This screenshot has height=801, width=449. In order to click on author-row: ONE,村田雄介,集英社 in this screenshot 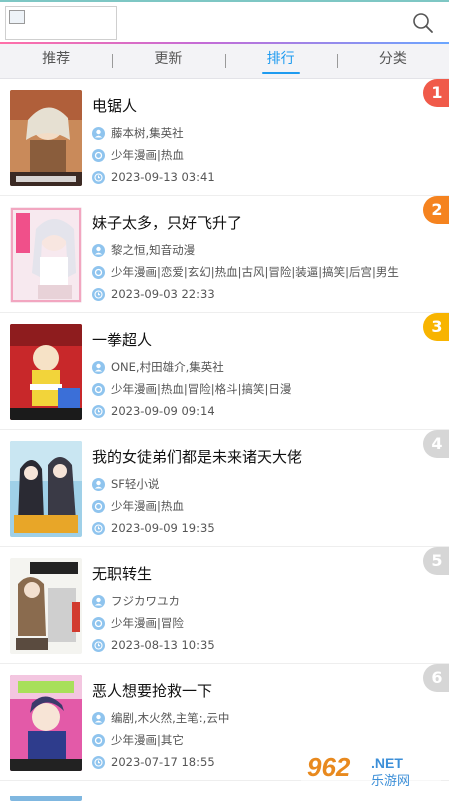, I will do `click(158, 367)`.